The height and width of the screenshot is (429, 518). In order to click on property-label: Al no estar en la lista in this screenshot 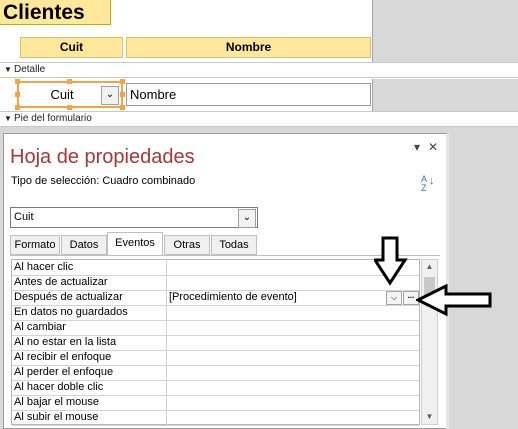, I will do `click(65, 342)`.